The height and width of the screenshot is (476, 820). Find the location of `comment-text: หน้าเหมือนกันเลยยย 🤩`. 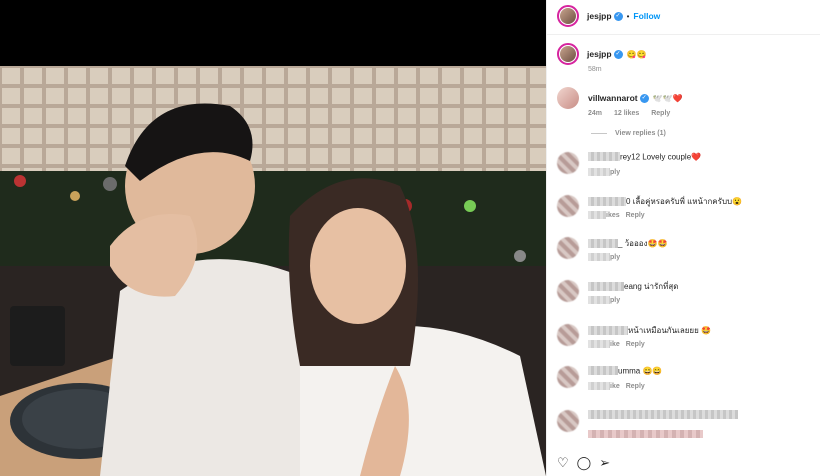

comment-text: หน้าเหมือนกันเลยยย 🤩 is located at coordinates (669, 330).